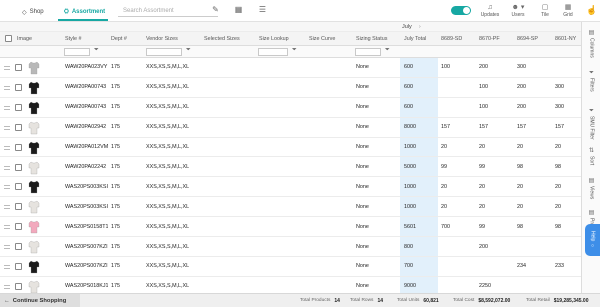 The width and height of the screenshot is (600, 307). I want to click on cell-style: WAW20PA012VM, so click(85, 147).